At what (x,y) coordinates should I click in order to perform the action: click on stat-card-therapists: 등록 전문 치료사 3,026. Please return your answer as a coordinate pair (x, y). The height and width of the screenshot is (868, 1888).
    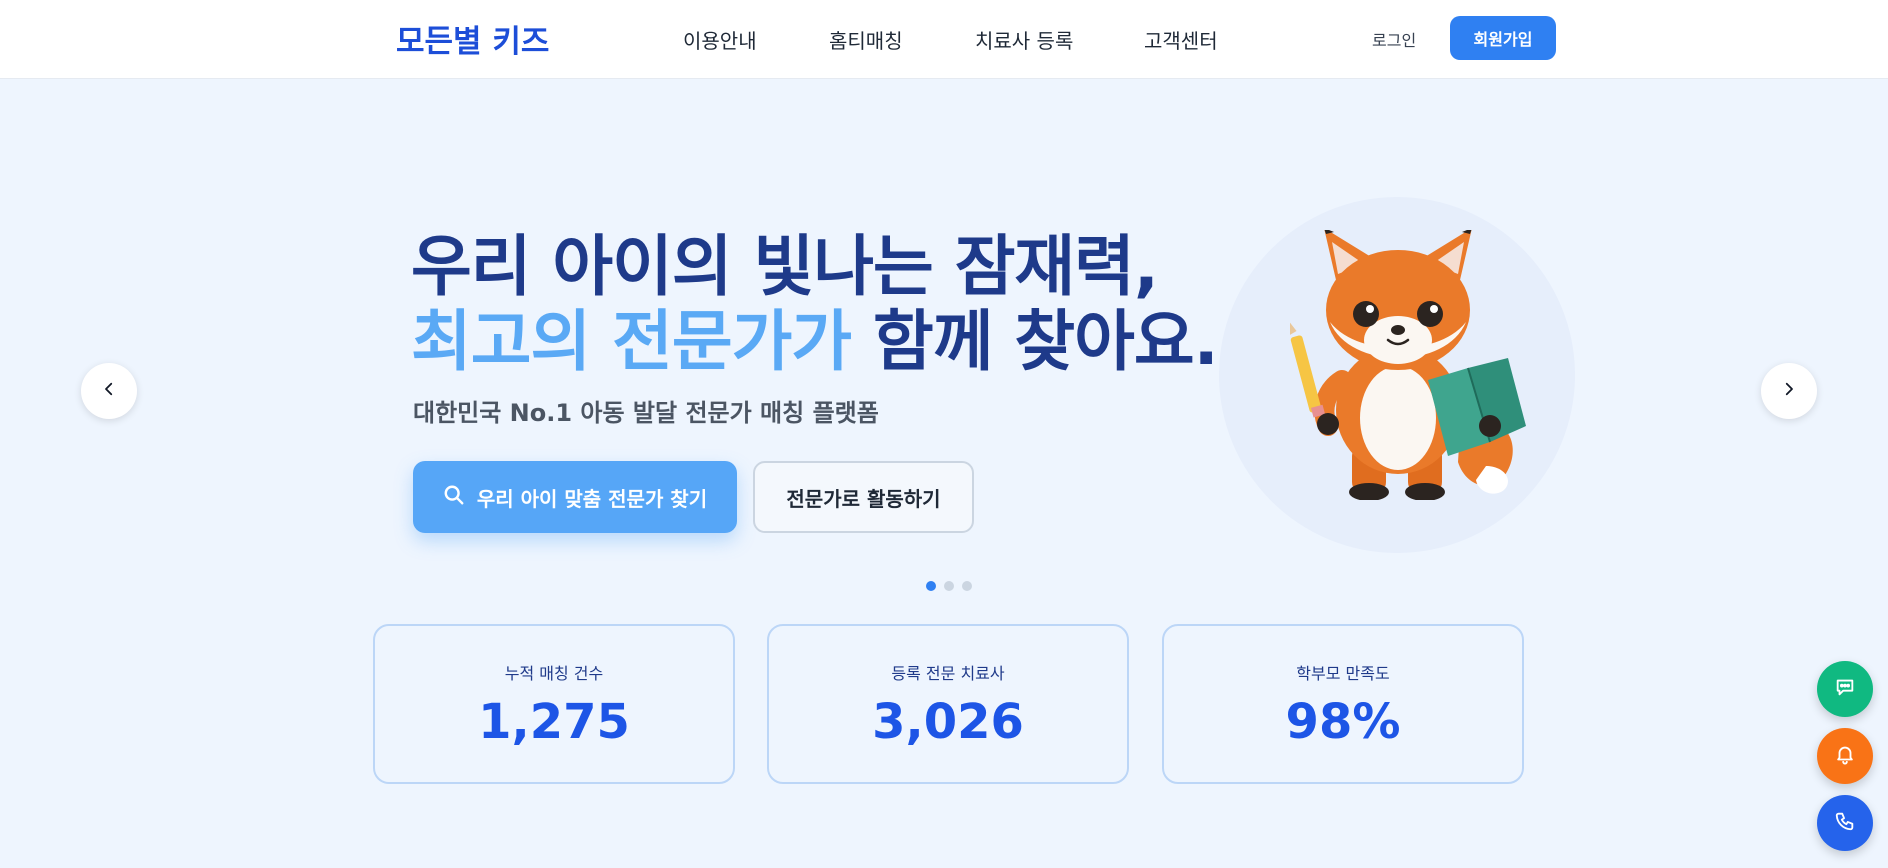
    Looking at the image, I should click on (948, 704).